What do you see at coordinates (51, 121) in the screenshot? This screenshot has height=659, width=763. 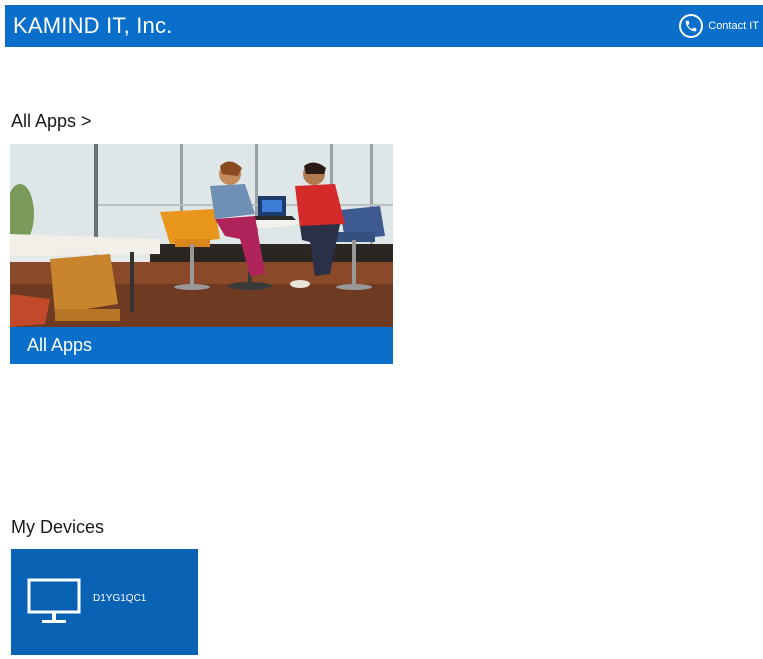 I see `all-apps-heading-link: All Apps >` at bounding box center [51, 121].